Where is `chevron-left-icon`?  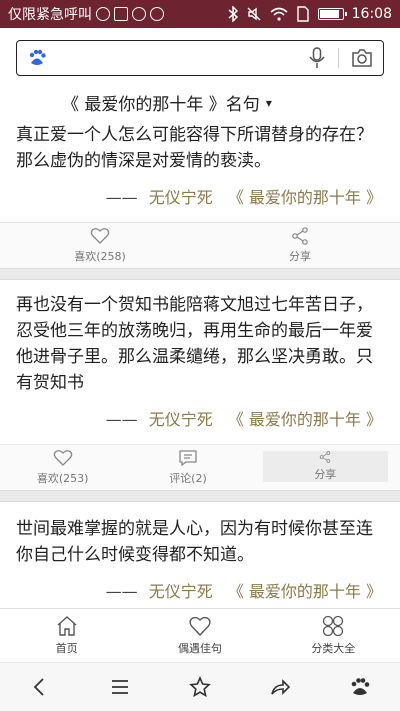
chevron-left-icon is located at coordinates (38, 687).